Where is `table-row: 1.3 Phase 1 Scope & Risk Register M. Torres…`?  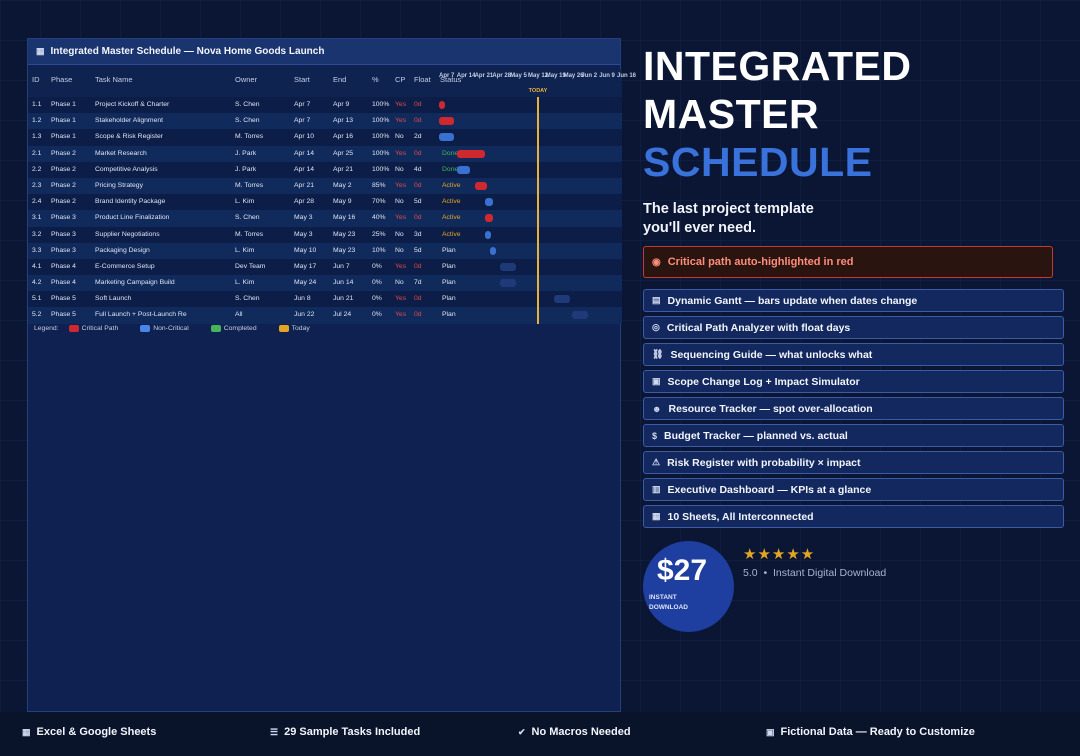 table-row: 1.3 Phase 1 Scope & Risk Register M. Torres… is located at coordinates (325, 137).